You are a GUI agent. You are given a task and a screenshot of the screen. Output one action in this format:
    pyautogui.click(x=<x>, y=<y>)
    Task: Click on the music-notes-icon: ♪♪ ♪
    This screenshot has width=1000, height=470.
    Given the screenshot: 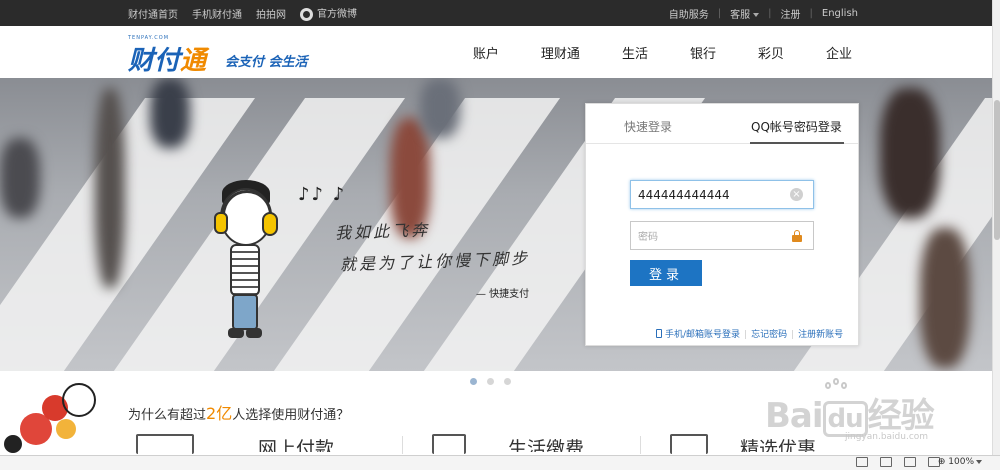 What is the action you would take?
    pyautogui.click(x=322, y=194)
    